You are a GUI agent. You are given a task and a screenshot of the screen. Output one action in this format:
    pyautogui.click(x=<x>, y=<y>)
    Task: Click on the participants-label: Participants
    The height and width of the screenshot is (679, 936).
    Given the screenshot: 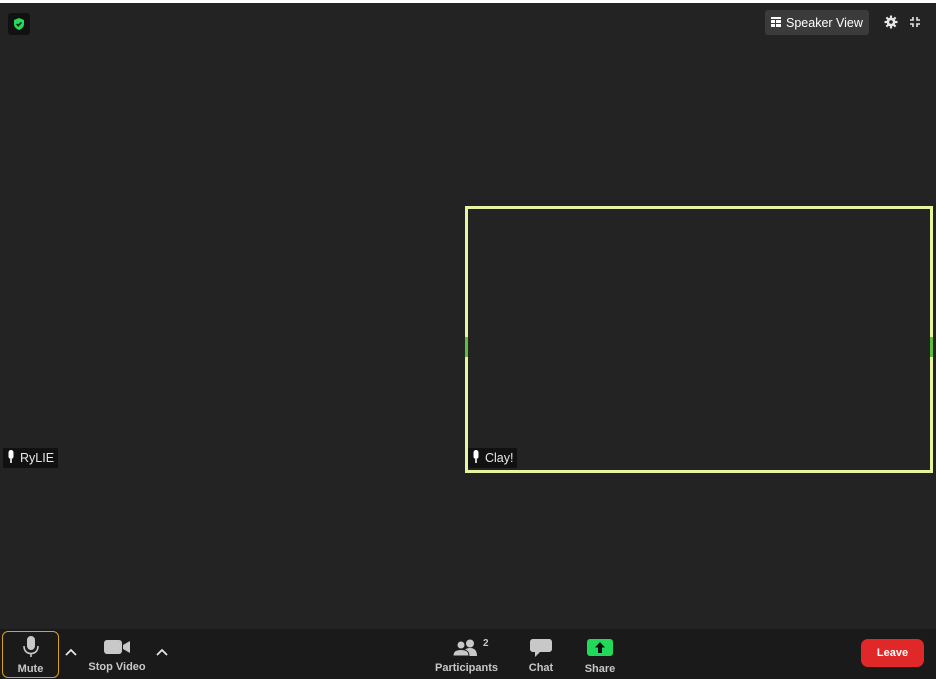 What is the action you would take?
    pyautogui.click(x=466, y=668)
    